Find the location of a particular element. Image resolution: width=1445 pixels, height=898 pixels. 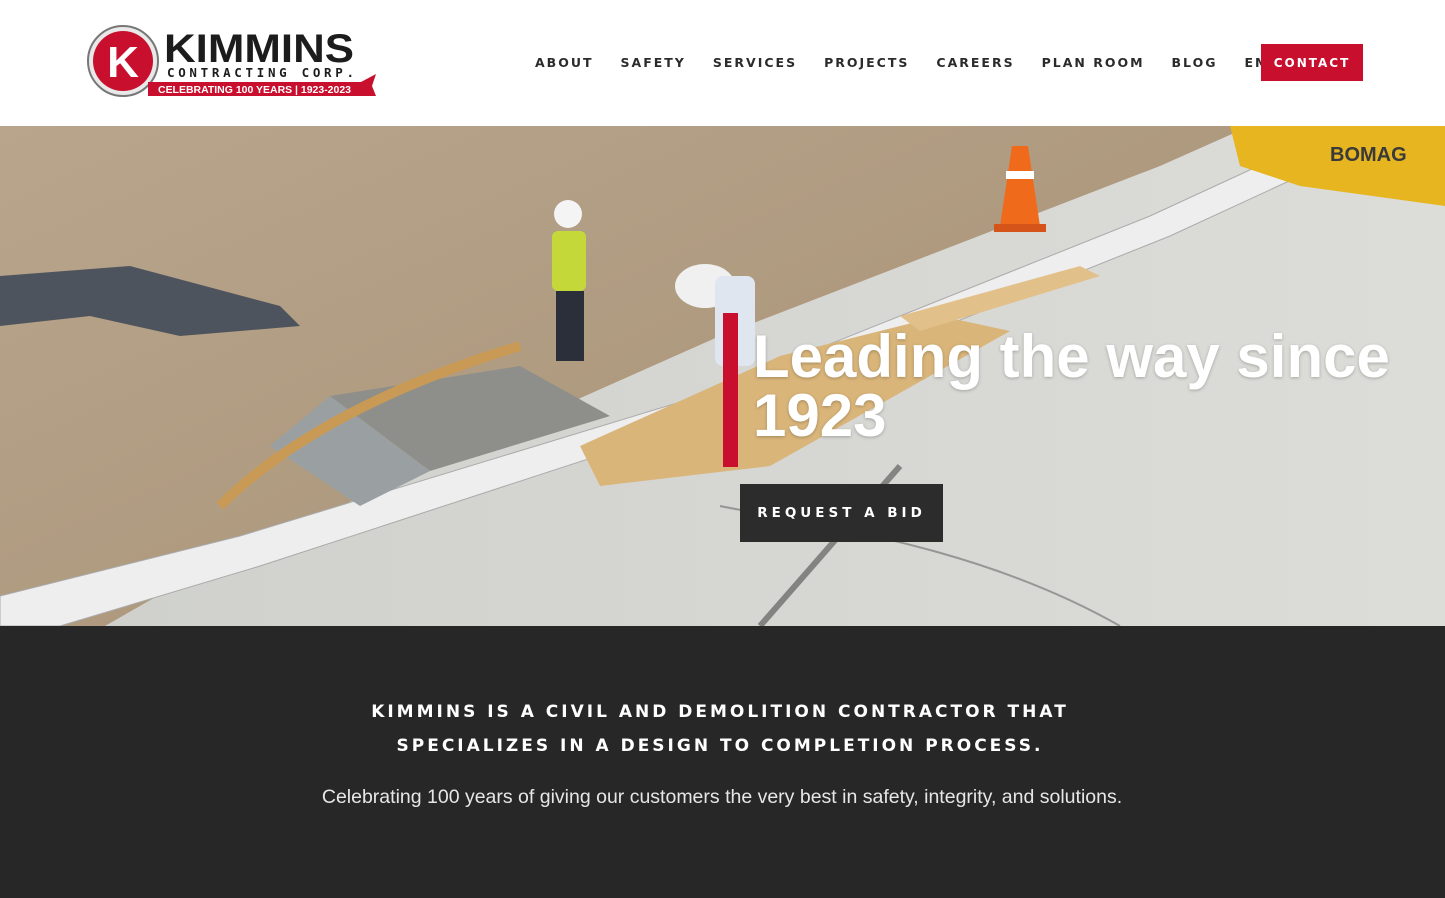

nav-about: ABOUT is located at coordinates (564, 62).